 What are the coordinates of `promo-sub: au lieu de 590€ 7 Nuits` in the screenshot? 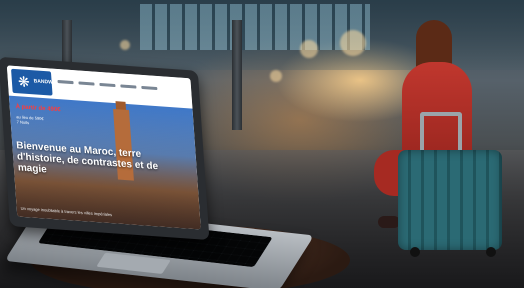 It's located at (30, 120).